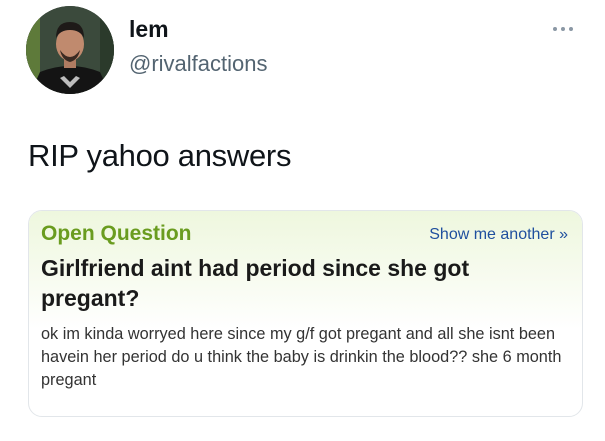 The image size is (605, 441). Describe the element at coordinates (566, 29) in the screenshot. I see `ellipsis-icon` at that location.